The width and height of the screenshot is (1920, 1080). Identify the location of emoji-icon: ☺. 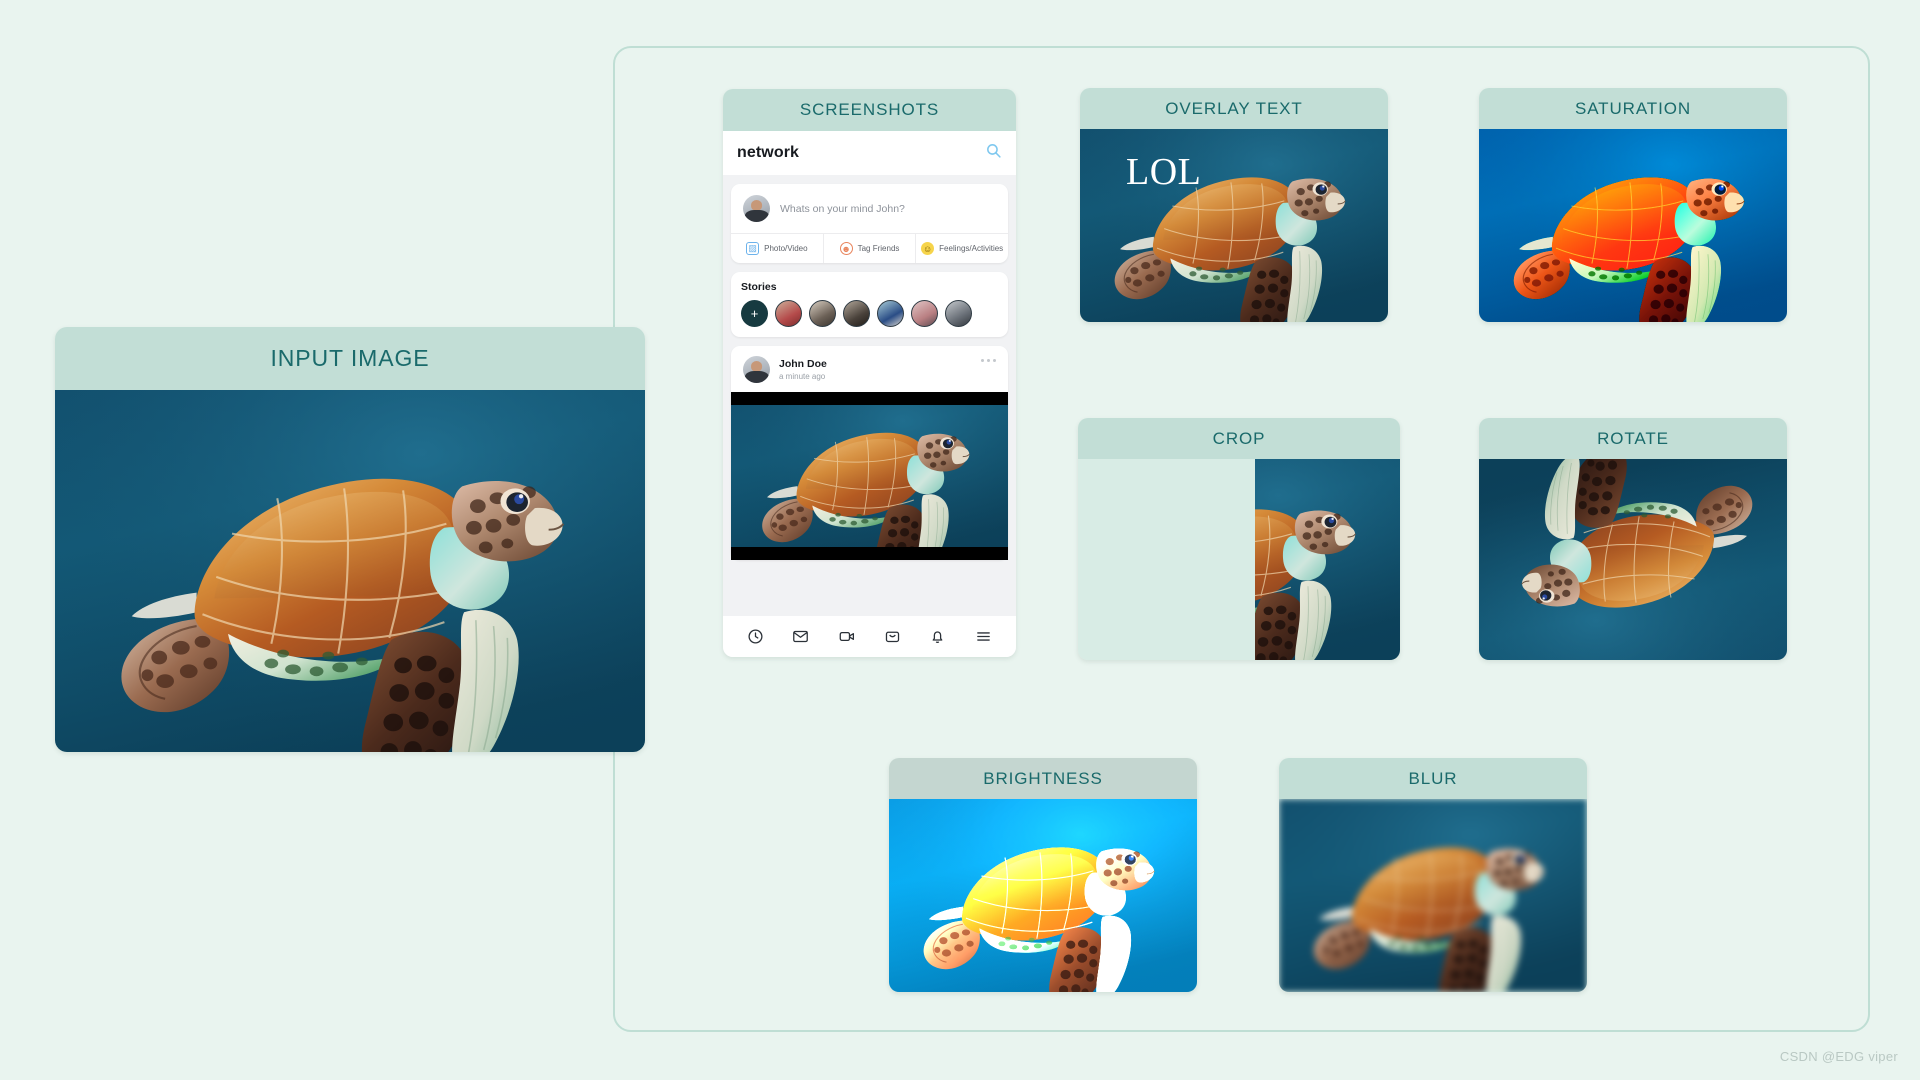
(928, 248).